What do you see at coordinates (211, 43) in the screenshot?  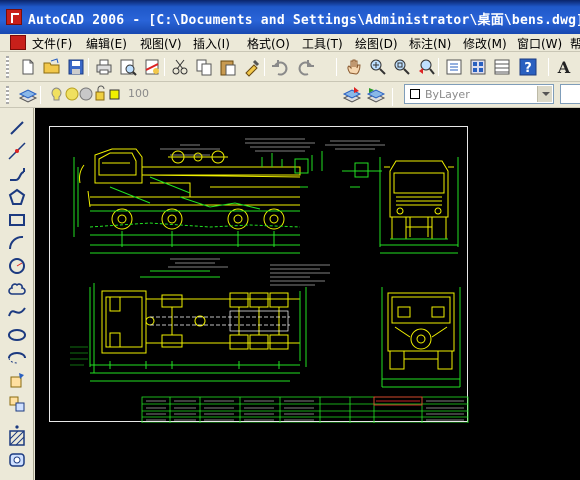 I see `menu-insert: 插入(I)` at bounding box center [211, 43].